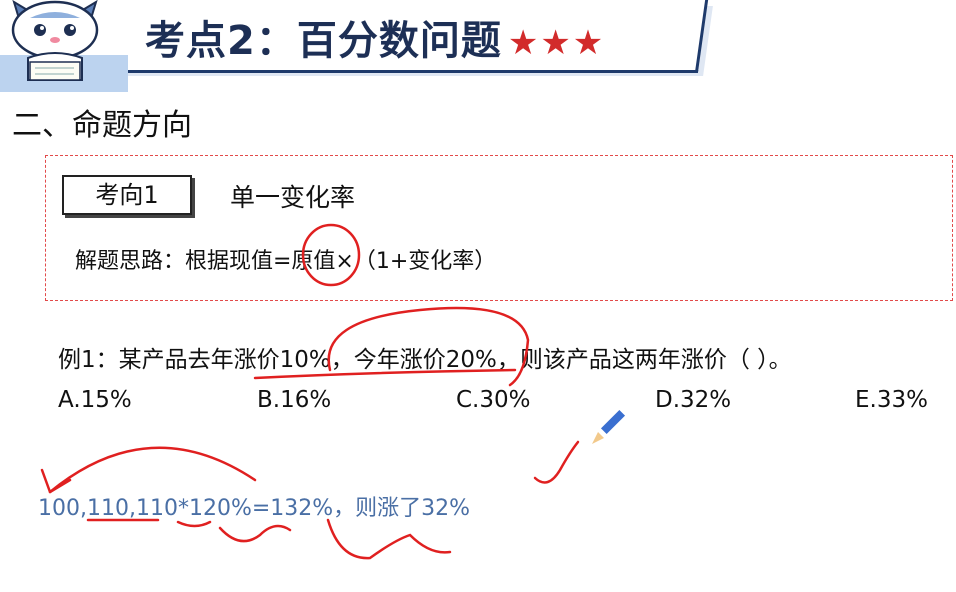  Describe the element at coordinates (152, 470) in the screenshot. I see `arc-calc` at that location.